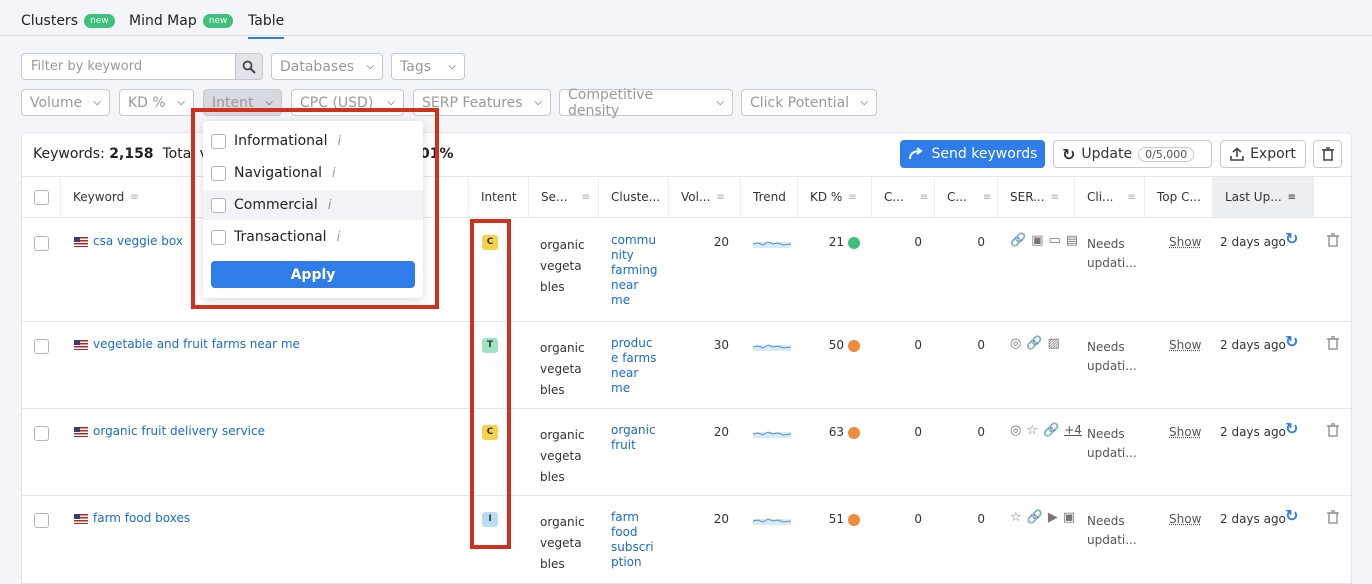 The image size is (1372, 584). I want to click on serp-more-link: +4, so click(1073, 430).